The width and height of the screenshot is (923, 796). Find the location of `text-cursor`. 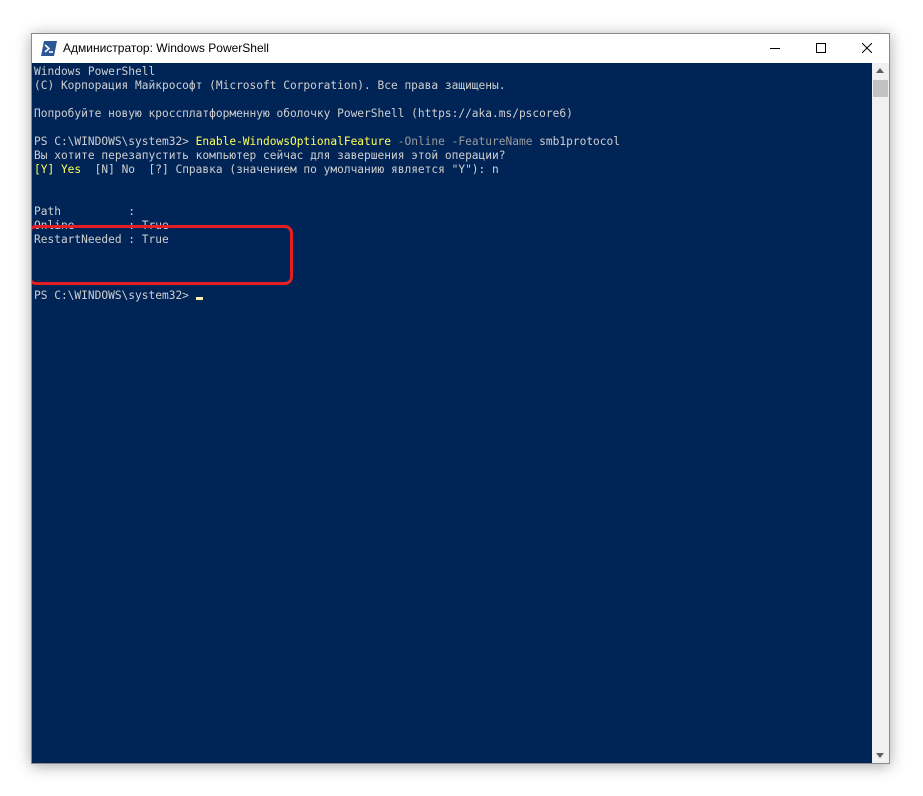

text-cursor is located at coordinates (199, 298).